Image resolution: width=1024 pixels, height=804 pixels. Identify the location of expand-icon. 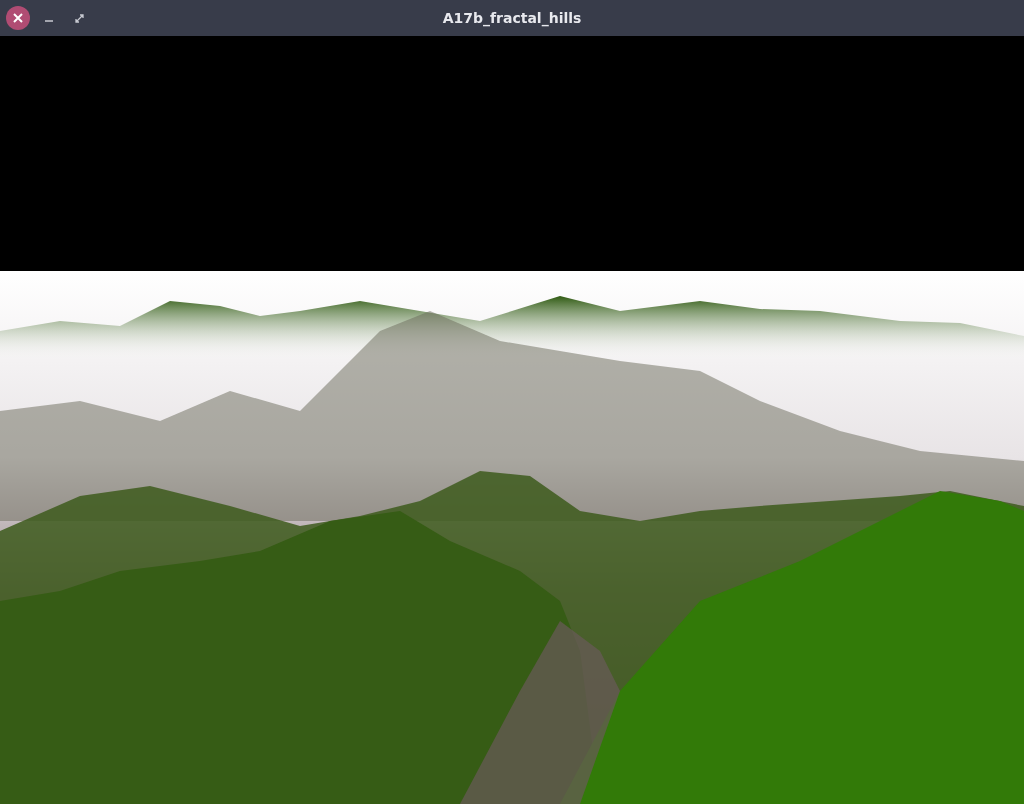
(79, 18).